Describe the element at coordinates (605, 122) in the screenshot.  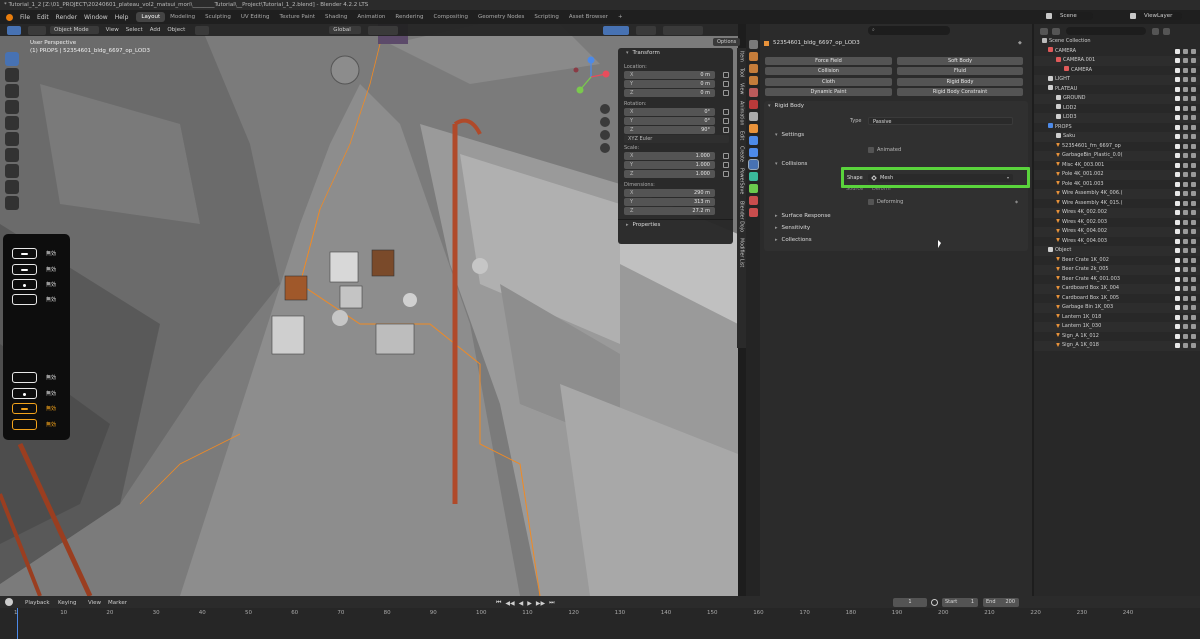
I see `pan-hand-icon` at that location.